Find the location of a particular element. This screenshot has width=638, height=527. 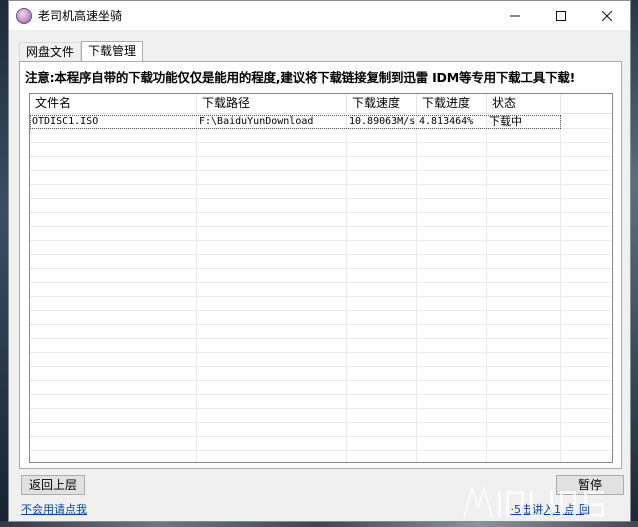

title-bar: 老司机高速坐骑 is located at coordinates (319, 16).